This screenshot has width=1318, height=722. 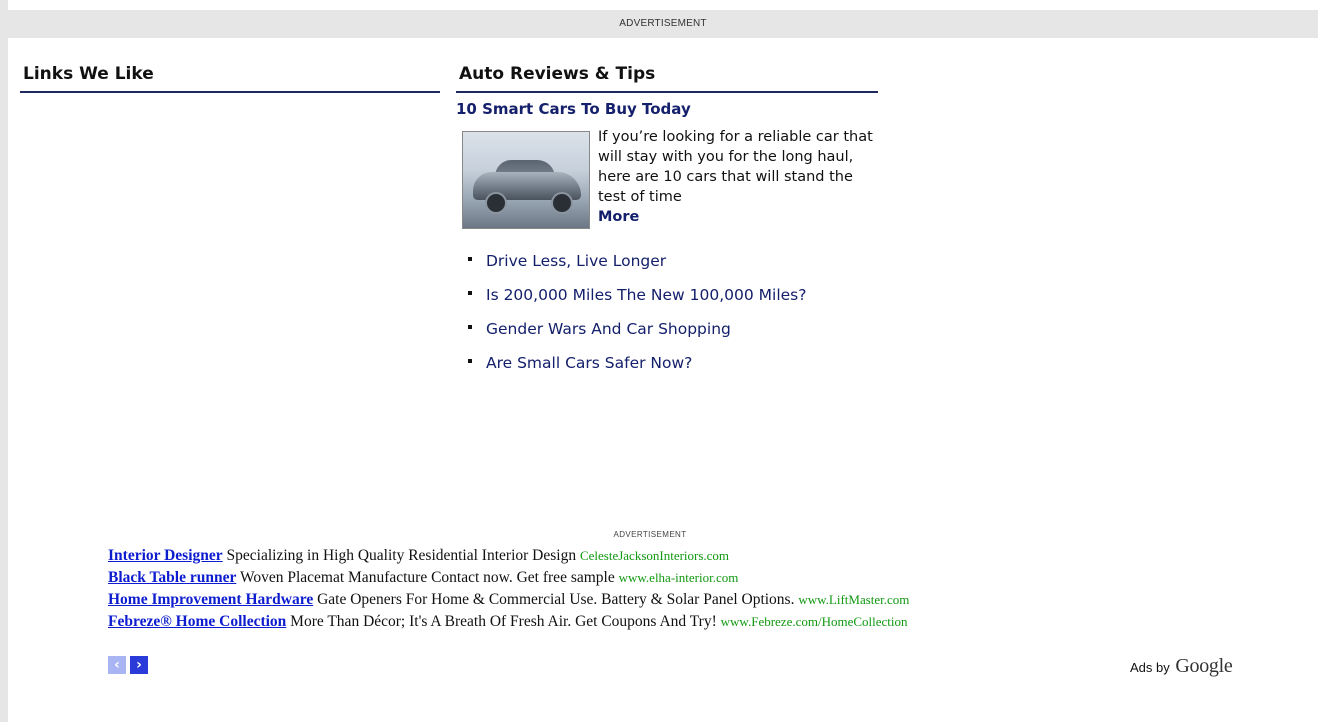 What do you see at coordinates (814, 621) in the screenshot?
I see `ad-url-link: www.Febreze.com/HomeCollection` at bounding box center [814, 621].